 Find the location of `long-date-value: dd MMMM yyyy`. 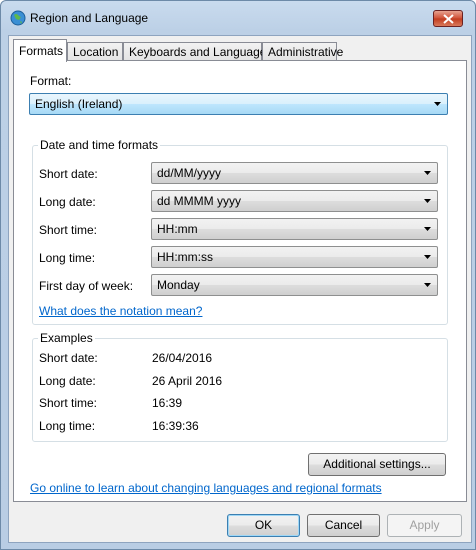

long-date-value: dd MMMM yyyy is located at coordinates (199, 201).